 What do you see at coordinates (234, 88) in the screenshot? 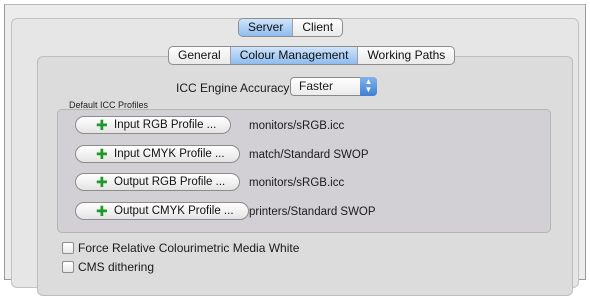
I see `icc-engine-accuracy-label: ICC Engine Accuracy:` at bounding box center [234, 88].